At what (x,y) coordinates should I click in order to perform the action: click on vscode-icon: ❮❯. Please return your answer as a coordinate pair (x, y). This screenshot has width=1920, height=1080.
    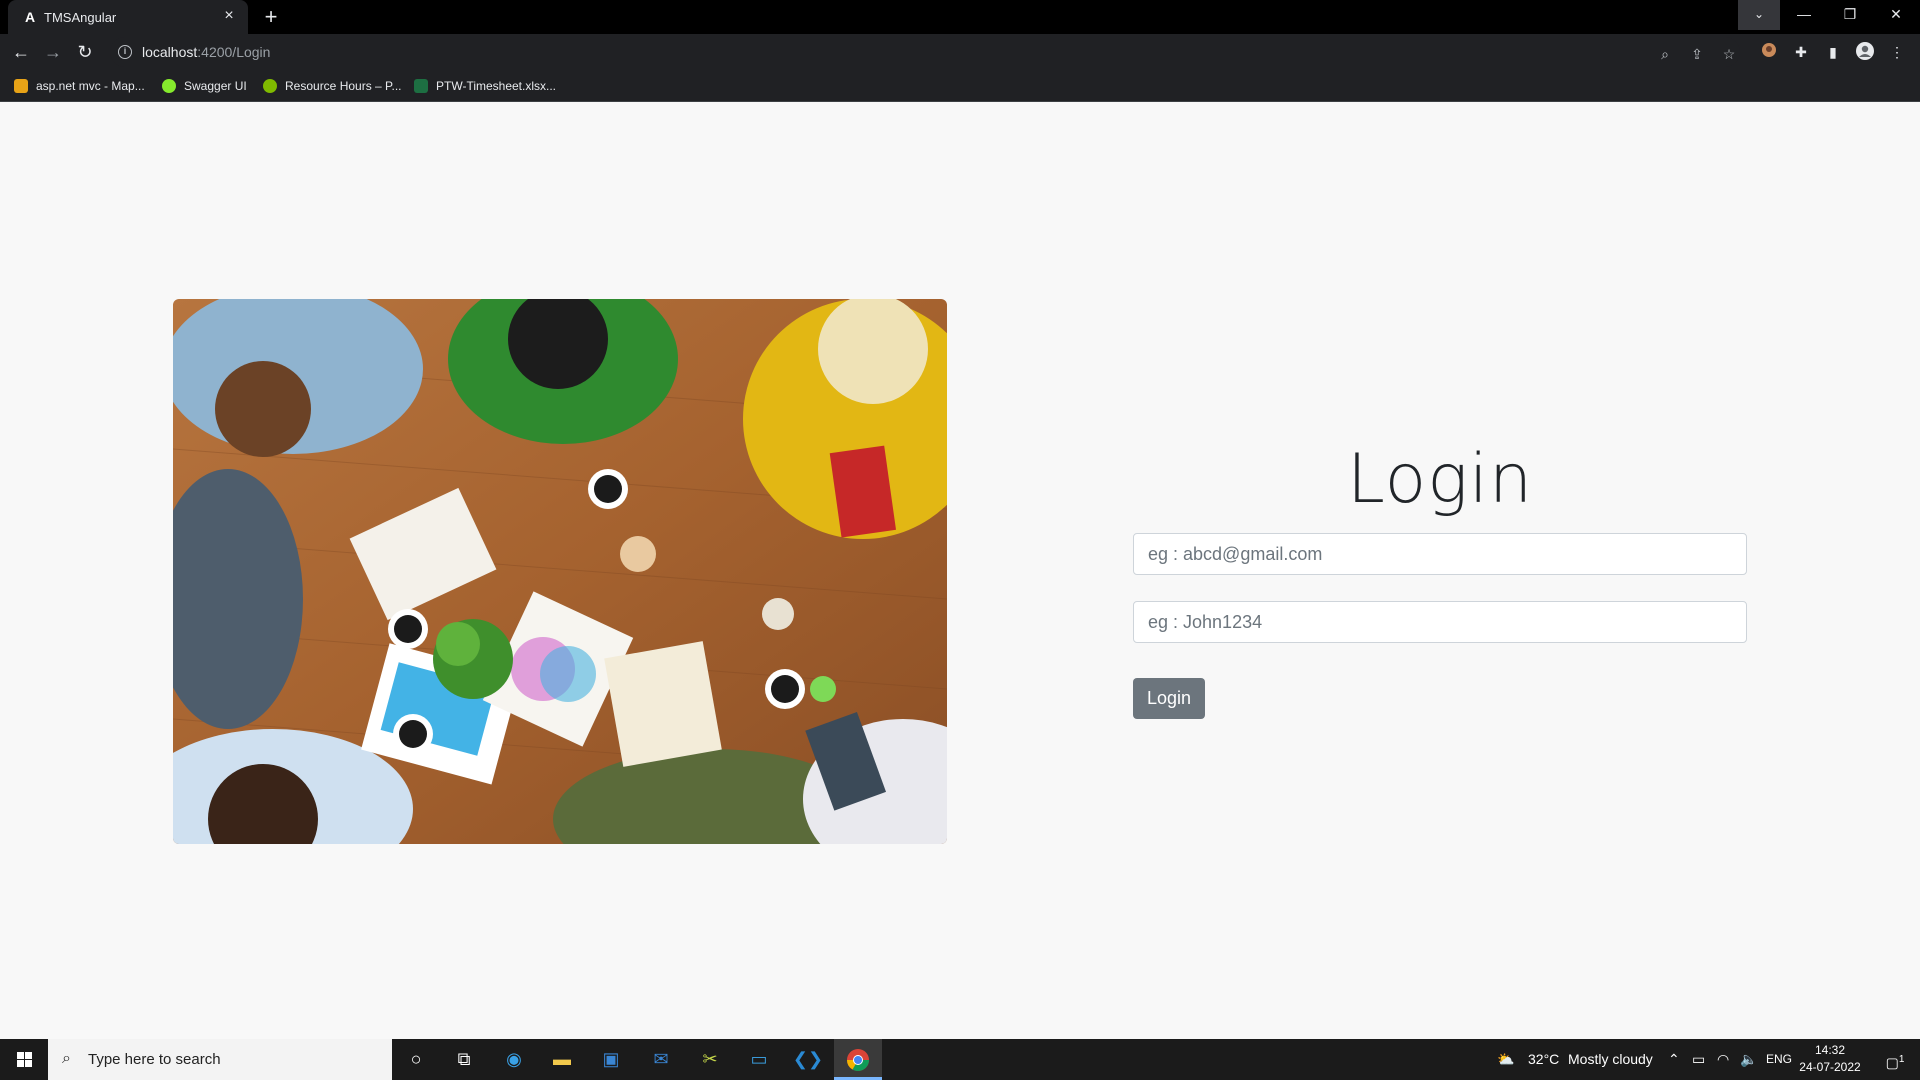
    Looking at the image, I should click on (808, 1059).